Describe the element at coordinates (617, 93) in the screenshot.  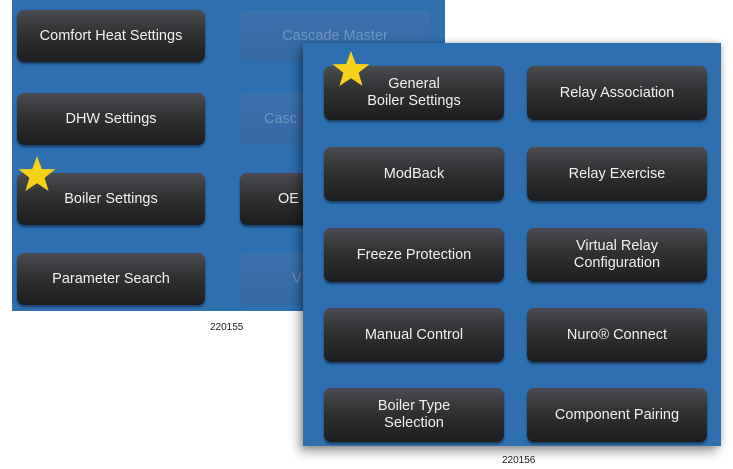
I see `relay-association-button: Relay Association` at that location.